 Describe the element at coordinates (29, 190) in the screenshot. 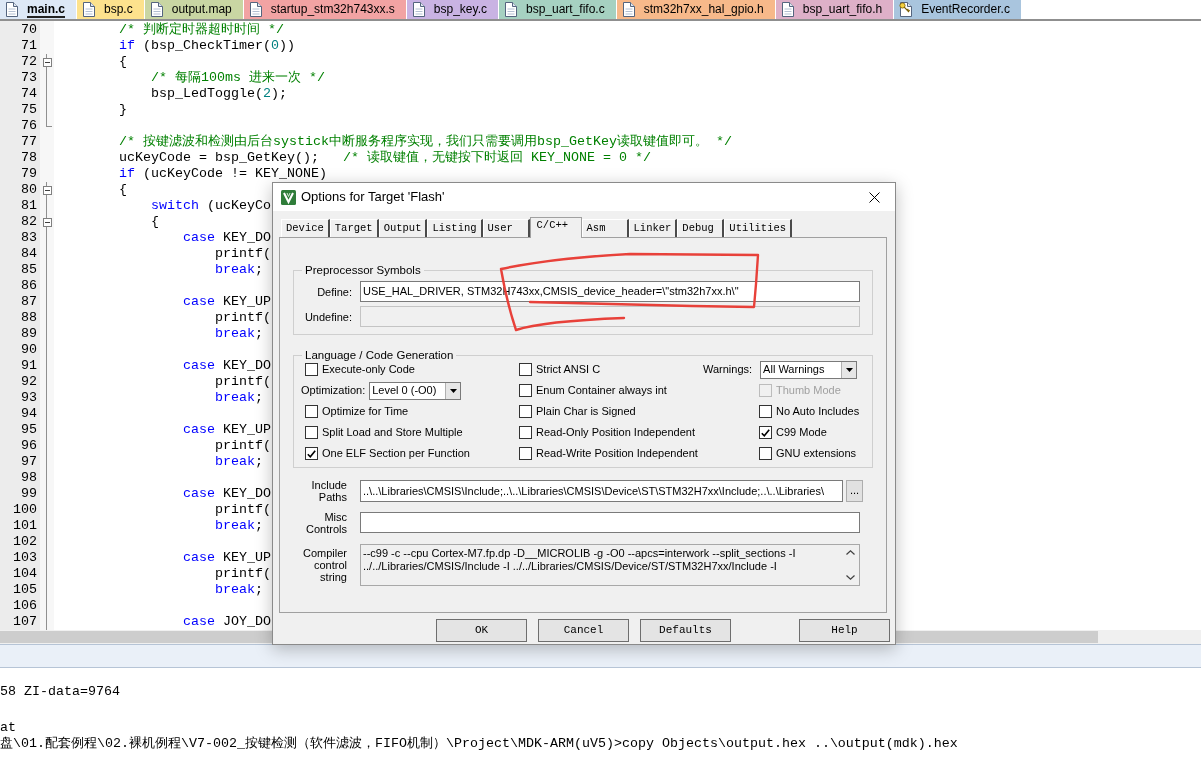

I see `line-number: 80` at that location.